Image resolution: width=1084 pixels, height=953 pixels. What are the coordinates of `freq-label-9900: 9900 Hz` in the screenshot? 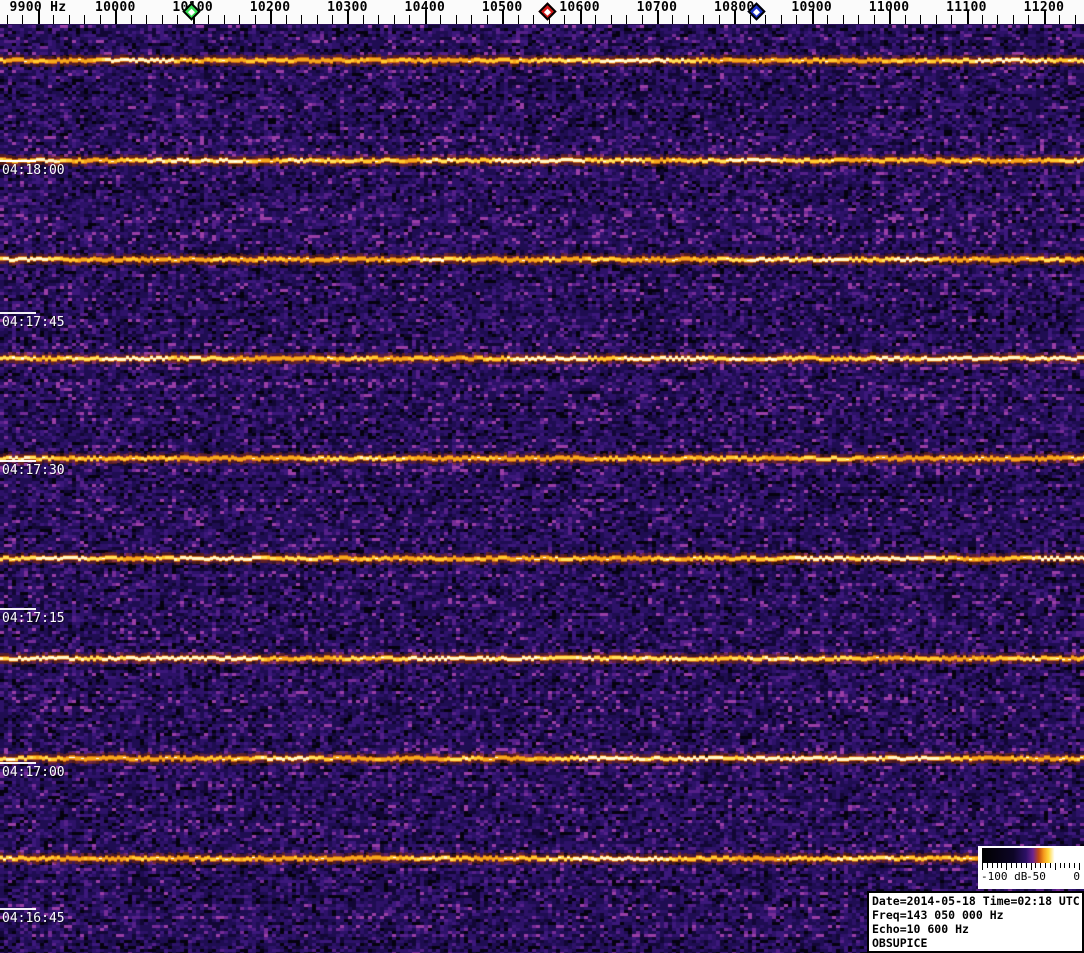 It's located at (38, 7).